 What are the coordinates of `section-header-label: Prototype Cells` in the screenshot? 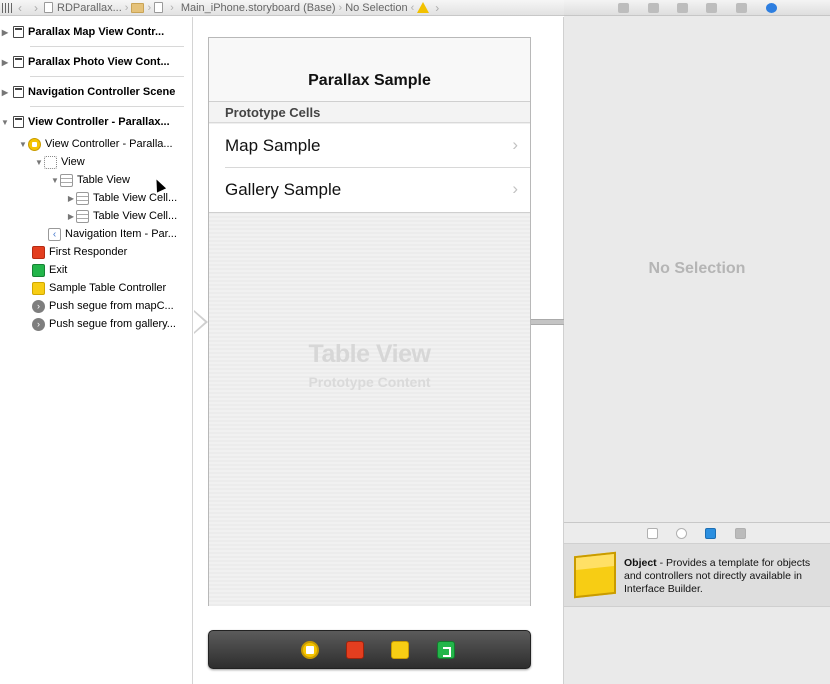 It's located at (273, 112).